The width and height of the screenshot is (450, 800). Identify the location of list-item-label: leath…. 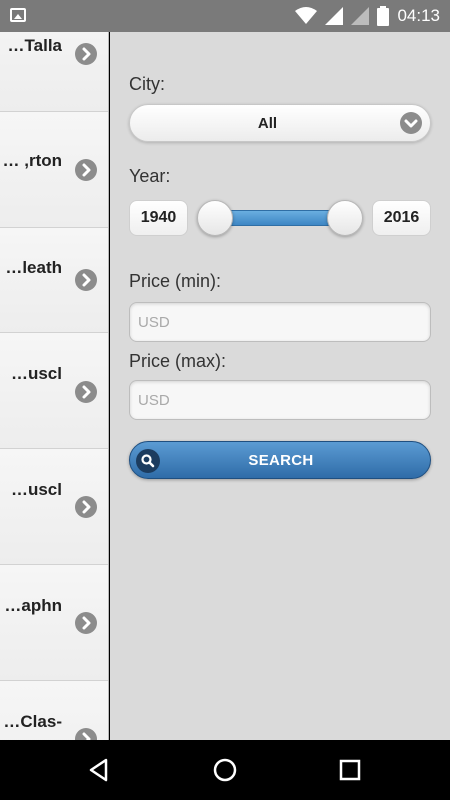
(33, 267).